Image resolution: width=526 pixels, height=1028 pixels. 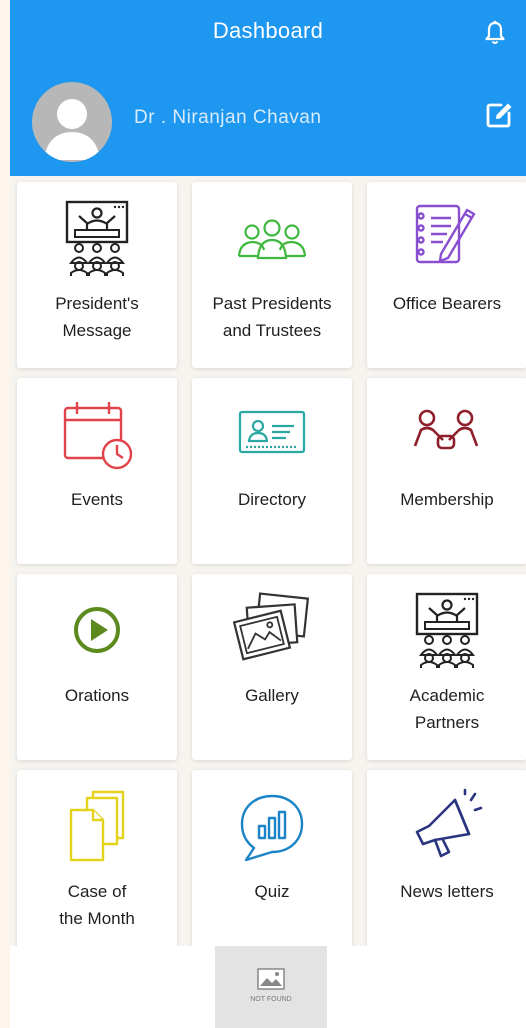 I want to click on tile-label: Orations, so click(x=97, y=695).